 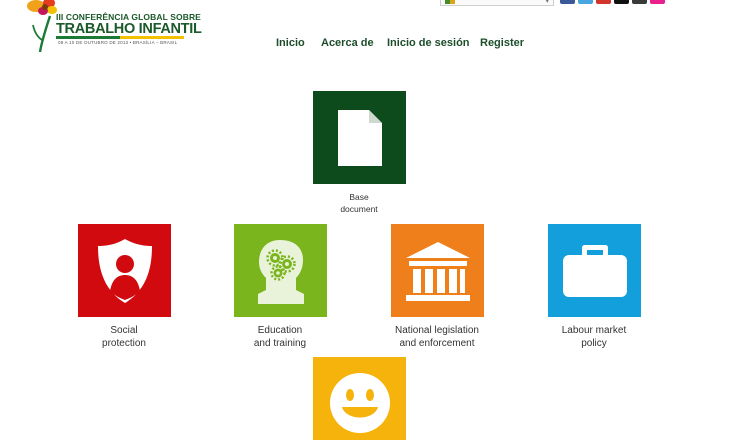 I want to click on caption-base-document: Base document, so click(x=359, y=203).